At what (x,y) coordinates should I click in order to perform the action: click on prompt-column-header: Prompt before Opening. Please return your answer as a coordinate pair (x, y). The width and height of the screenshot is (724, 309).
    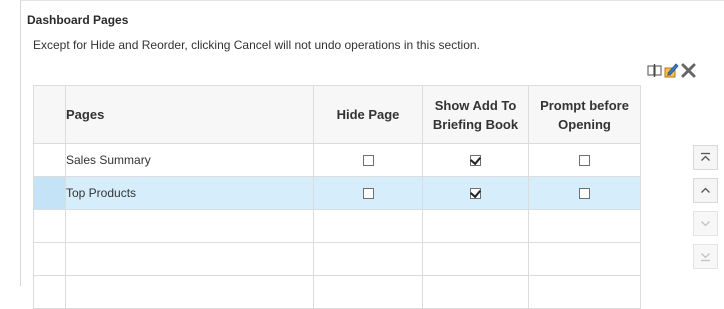
    Looking at the image, I should click on (584, 114).